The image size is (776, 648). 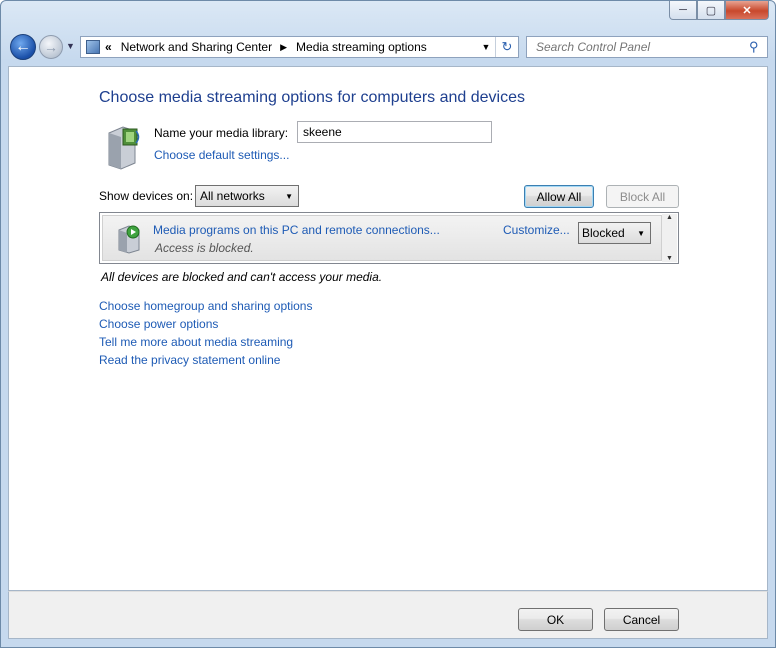 I want to click on device-list-scrollbar: ▲ ▼, so click(x=669, y=238).